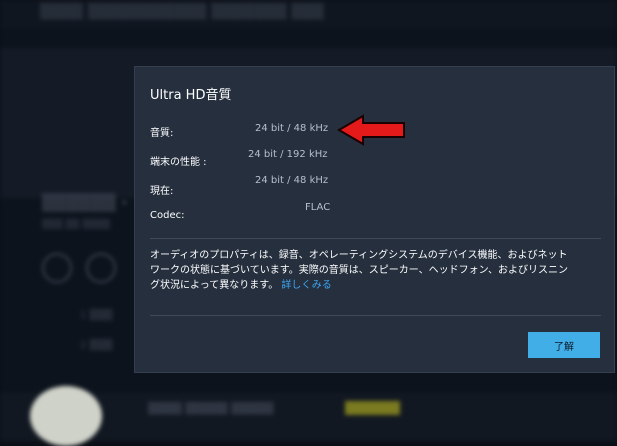 The width and height of the screenshot is (617, 446). I want to click on background-album-heading: ▒▒▒▒▒▒ ·, so click(85, 202).